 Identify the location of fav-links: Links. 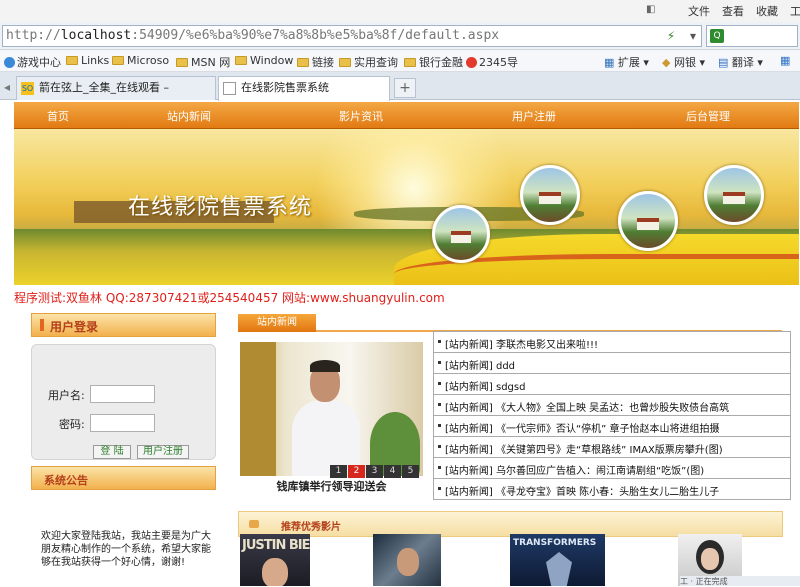
(87, 60).